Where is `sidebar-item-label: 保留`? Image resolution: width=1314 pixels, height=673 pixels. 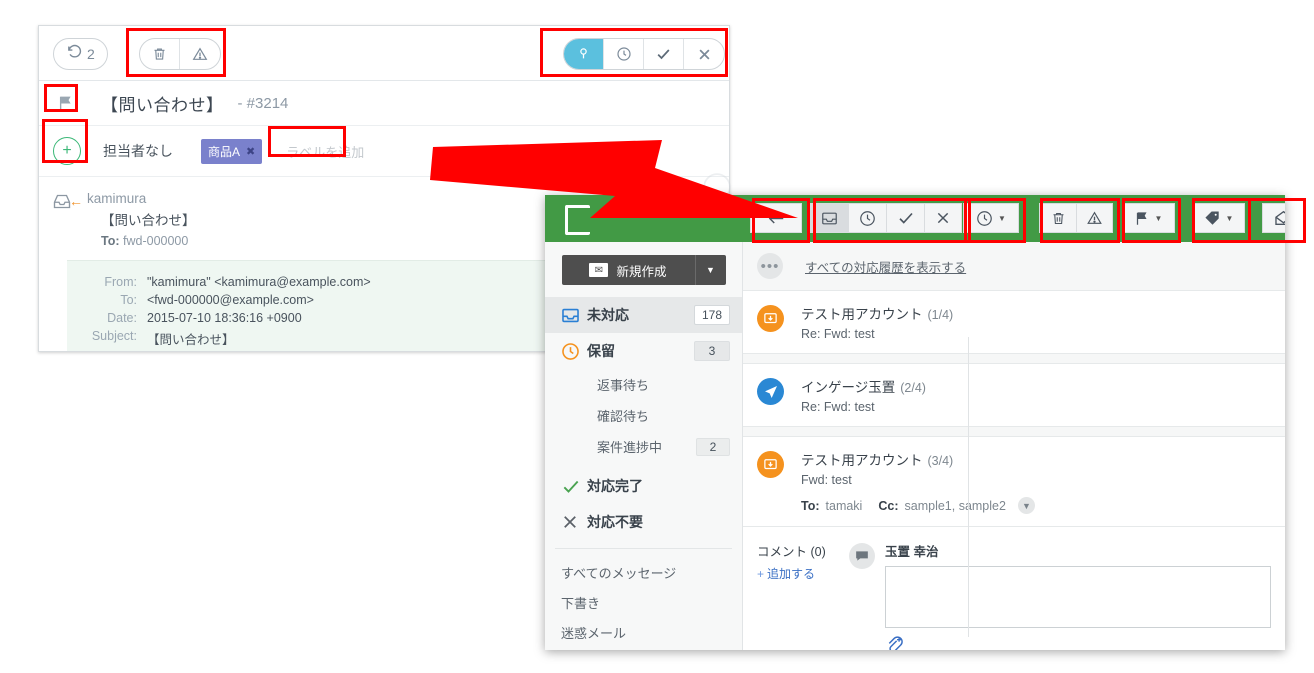
sidebar-item-label: 保留 is located at coordinates (601, 351).